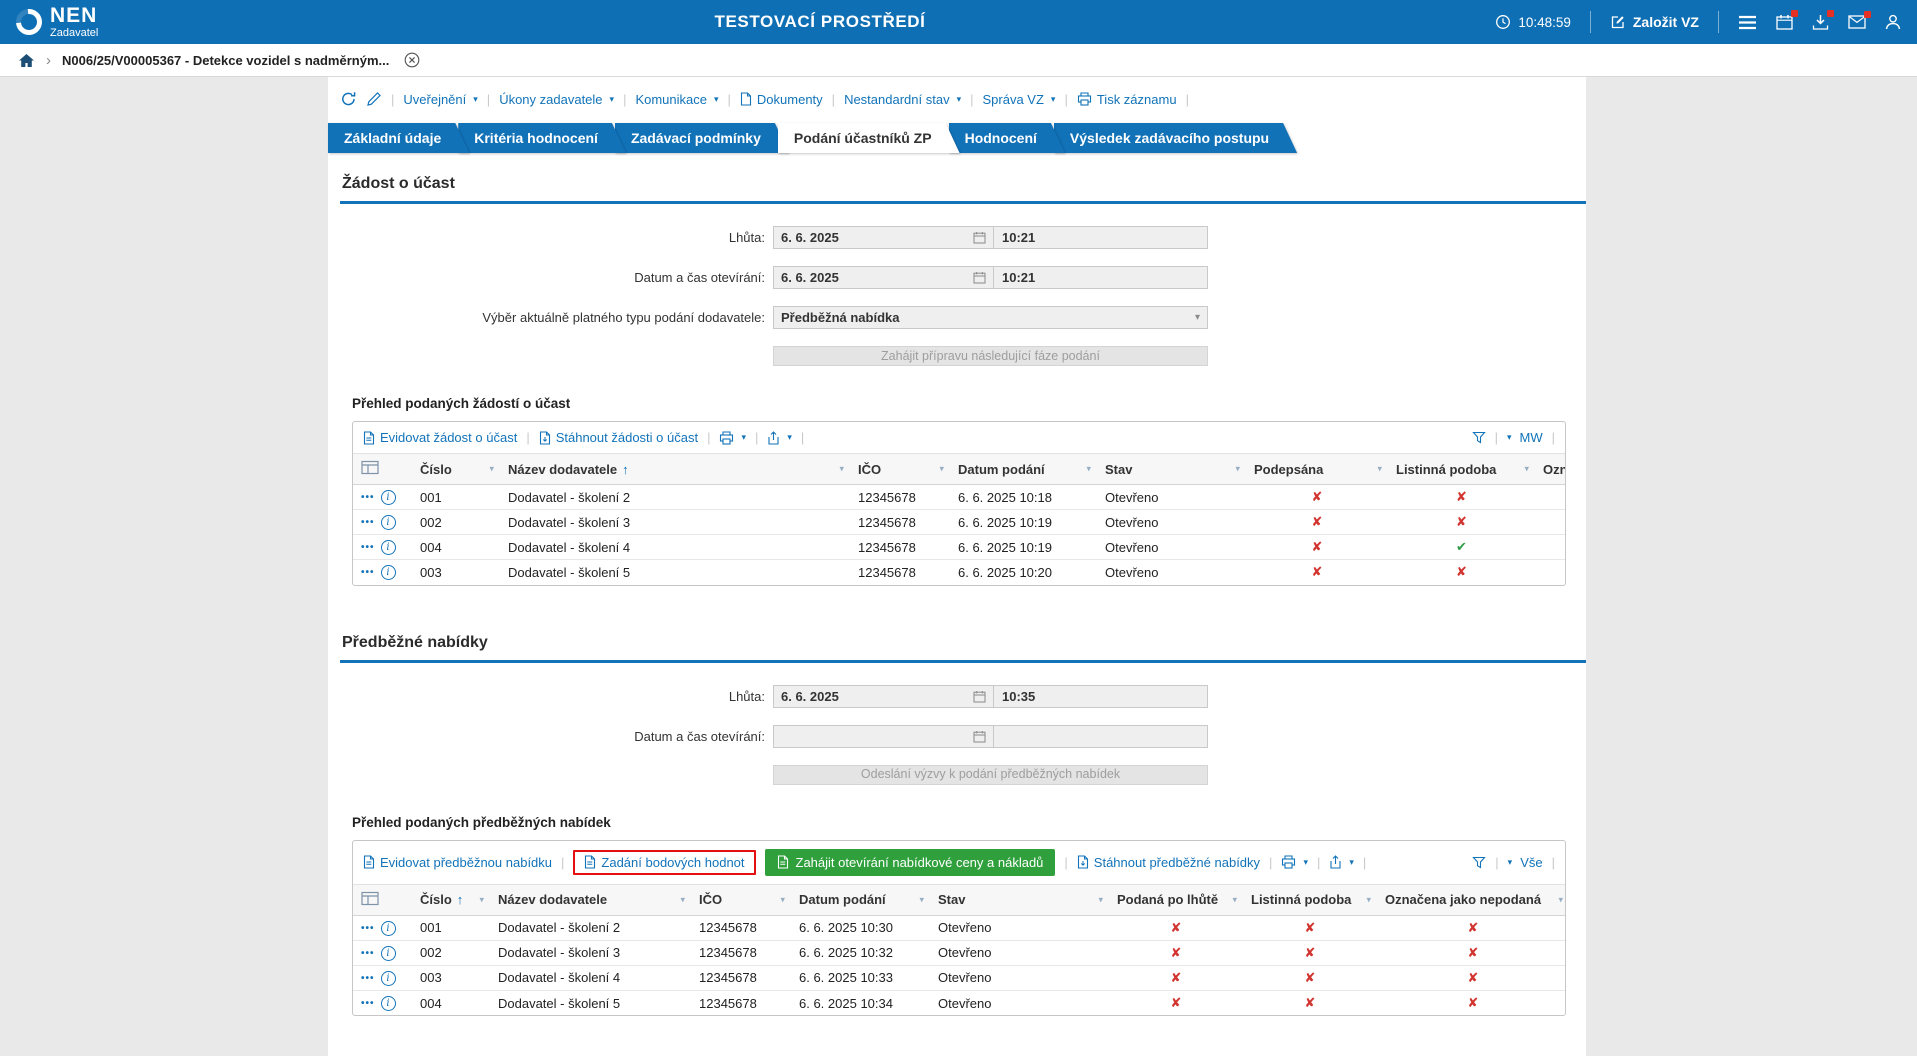 The height and width of the screenshot is (1056, 1917). I want to click on column-header-nazev-dodavatele: Název dodavatele ↑ ▾, so click(675, 469).